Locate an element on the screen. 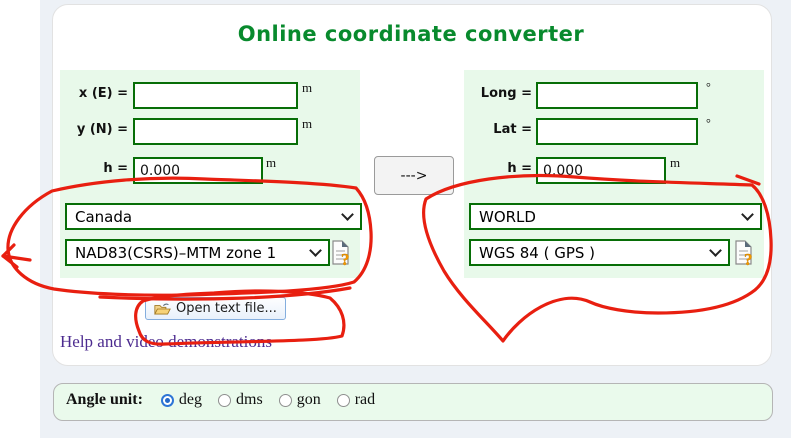 The image size is (791, 438). x-east-input is located at coordinates (215, 95).